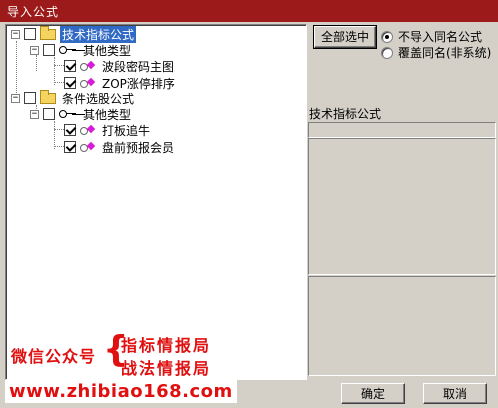 This screenshot has height=408, width=498. Describe the element at coordinates (387, 36) in the screenshot. I see `radio-selected-icon` at that location.